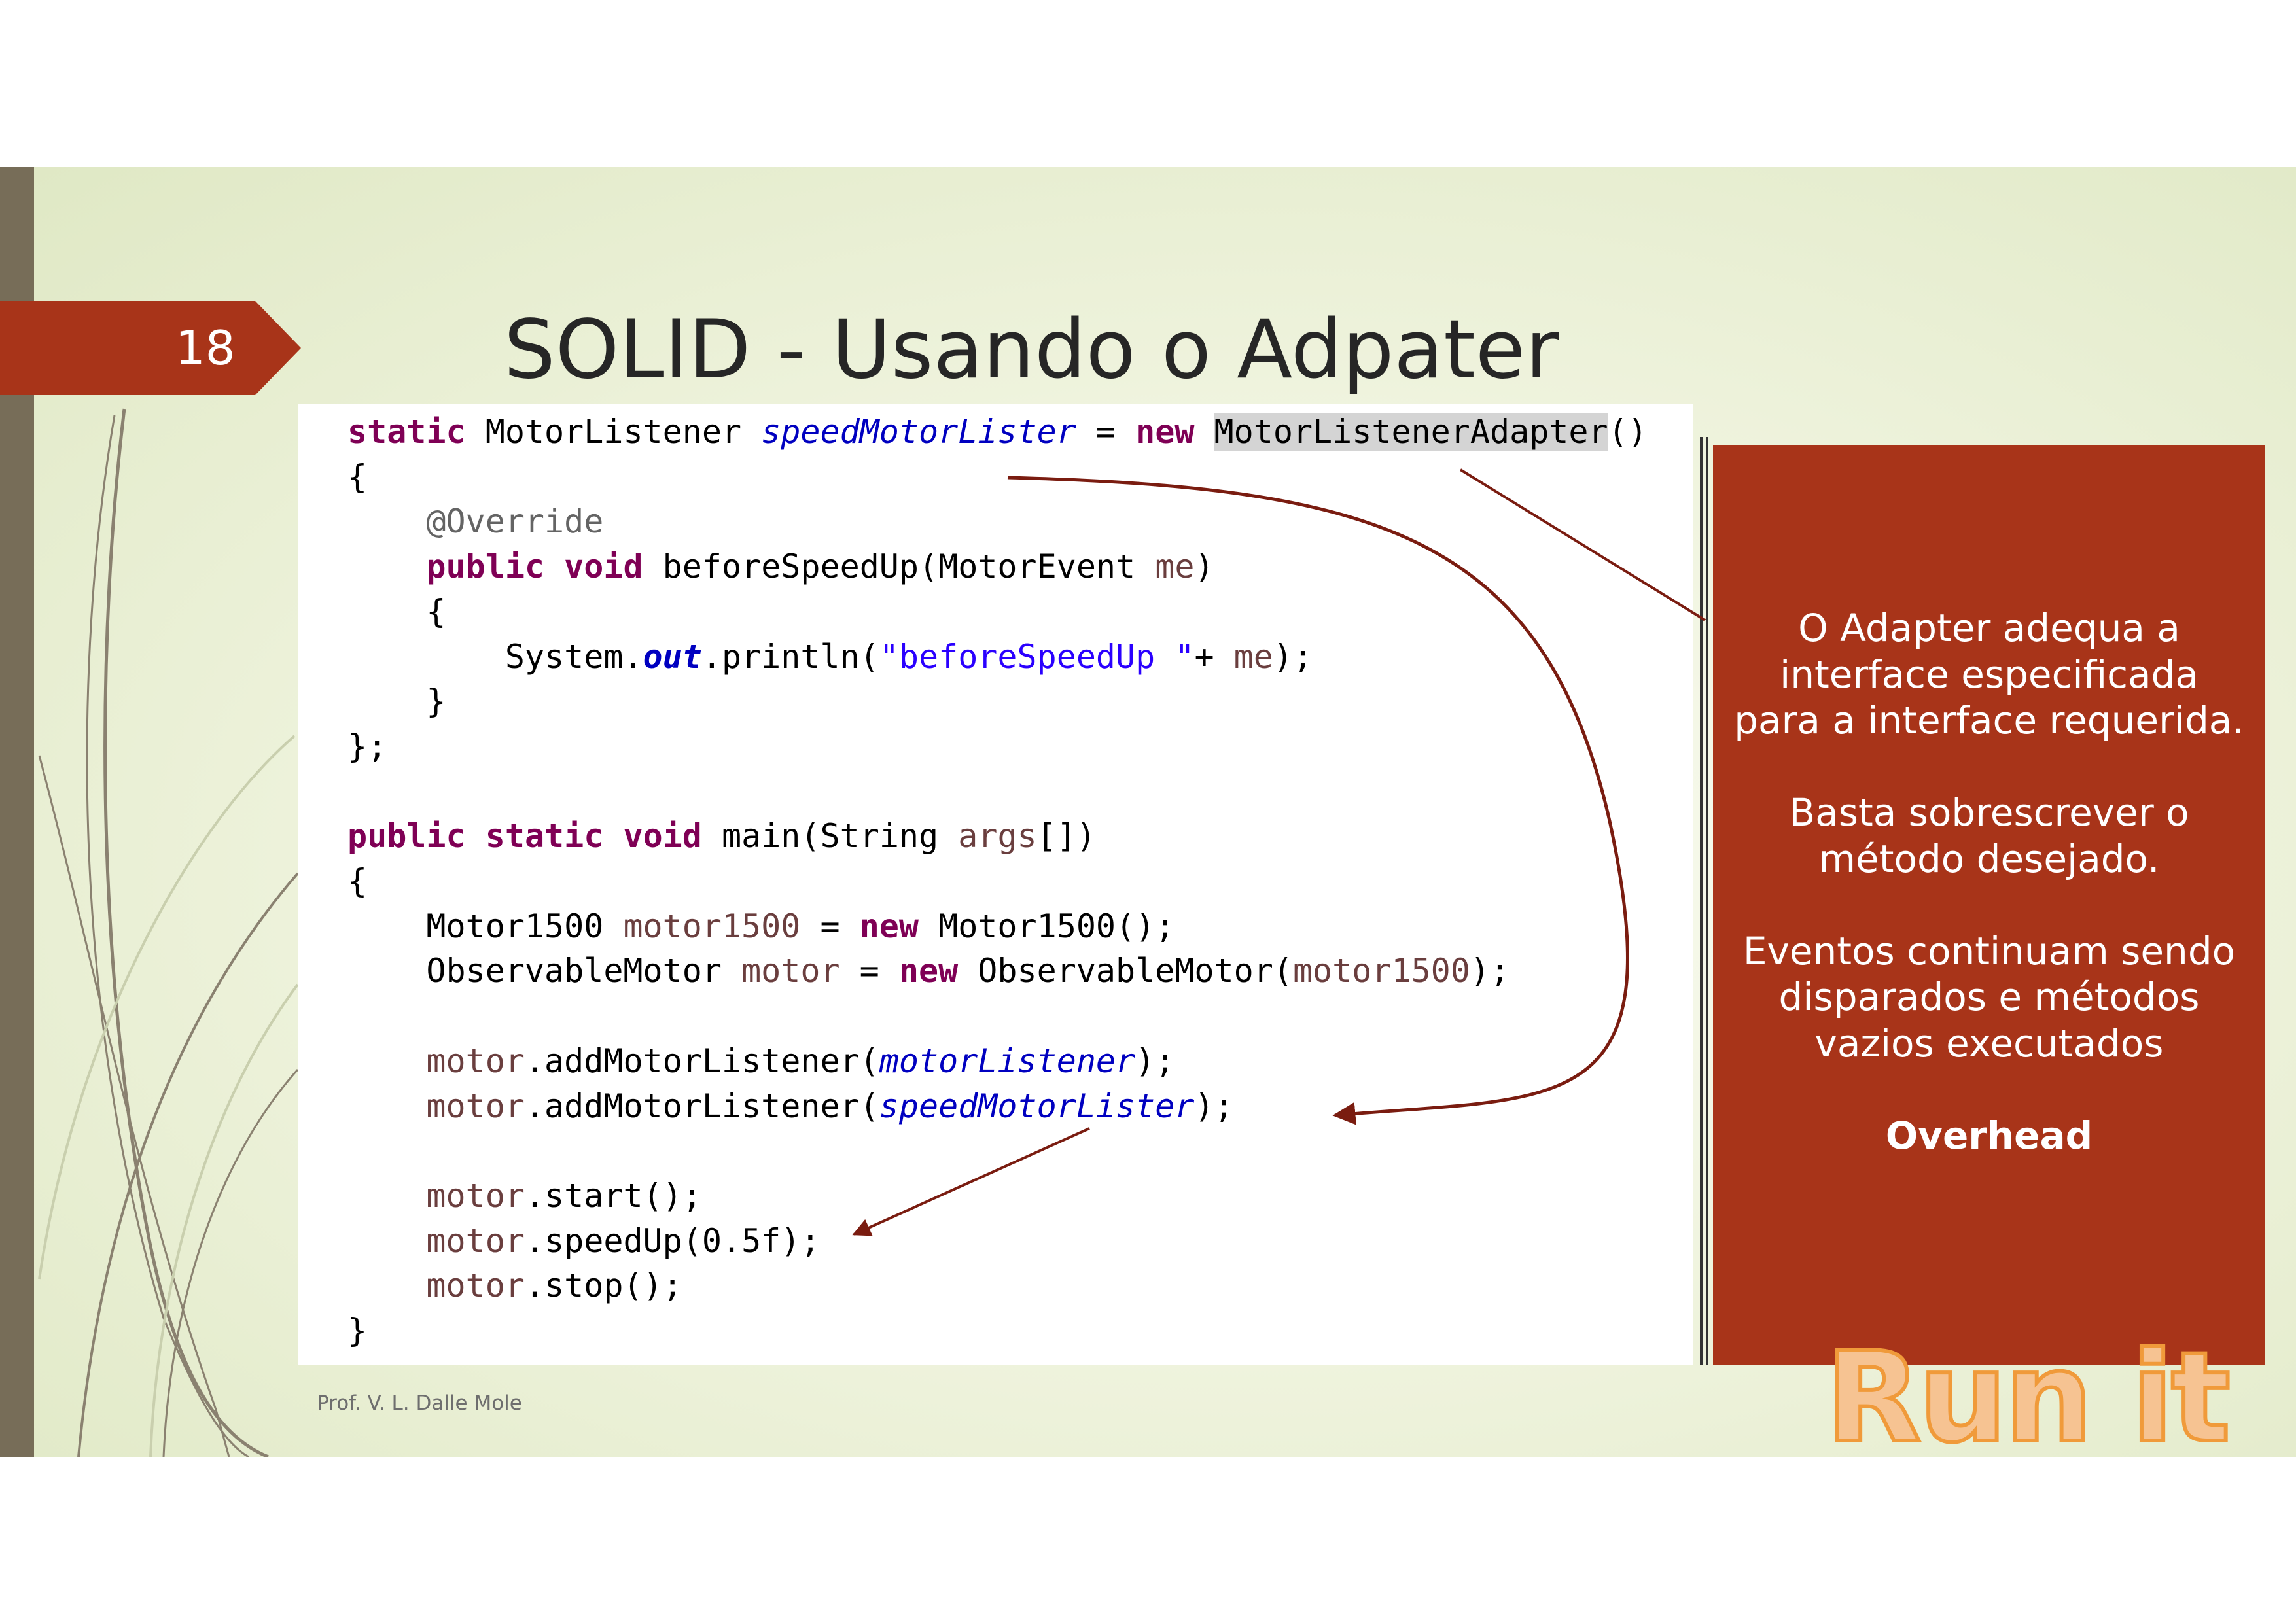 Image resolution: width=2296 pixels, height=1623 pixels. Describe the element at coordinates (1008, 1060) in the screenshot. I see `code-token: motorListener` at that location.